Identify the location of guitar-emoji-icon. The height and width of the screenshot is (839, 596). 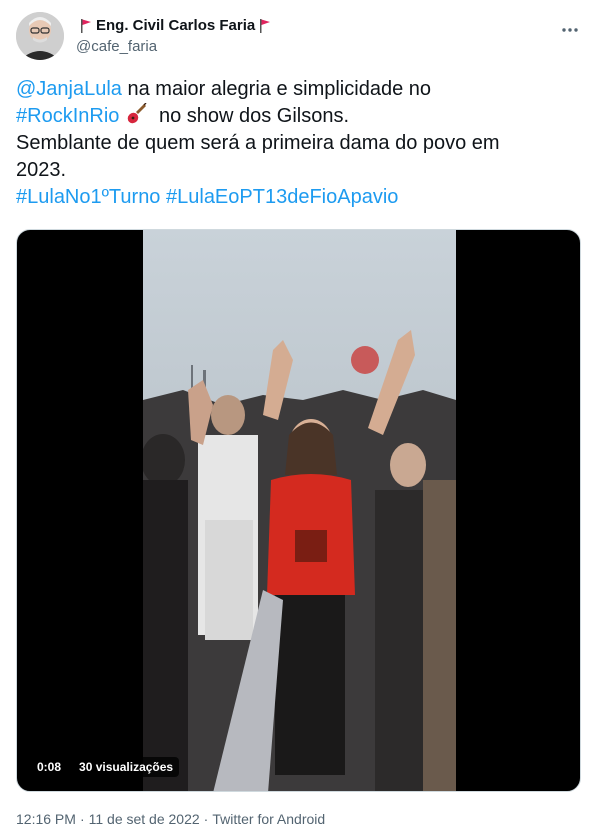
(137, 113).